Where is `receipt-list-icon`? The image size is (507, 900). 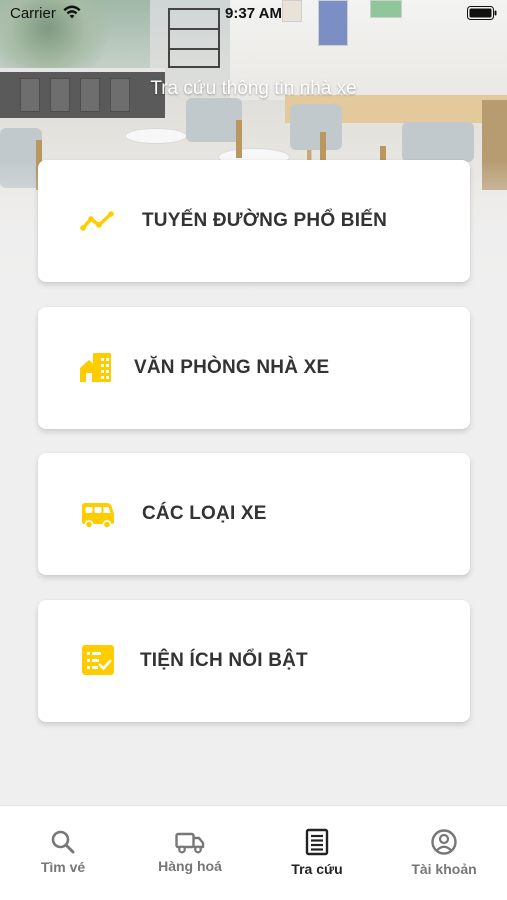
receipt-list-icon is located at coordinates (317, 842).